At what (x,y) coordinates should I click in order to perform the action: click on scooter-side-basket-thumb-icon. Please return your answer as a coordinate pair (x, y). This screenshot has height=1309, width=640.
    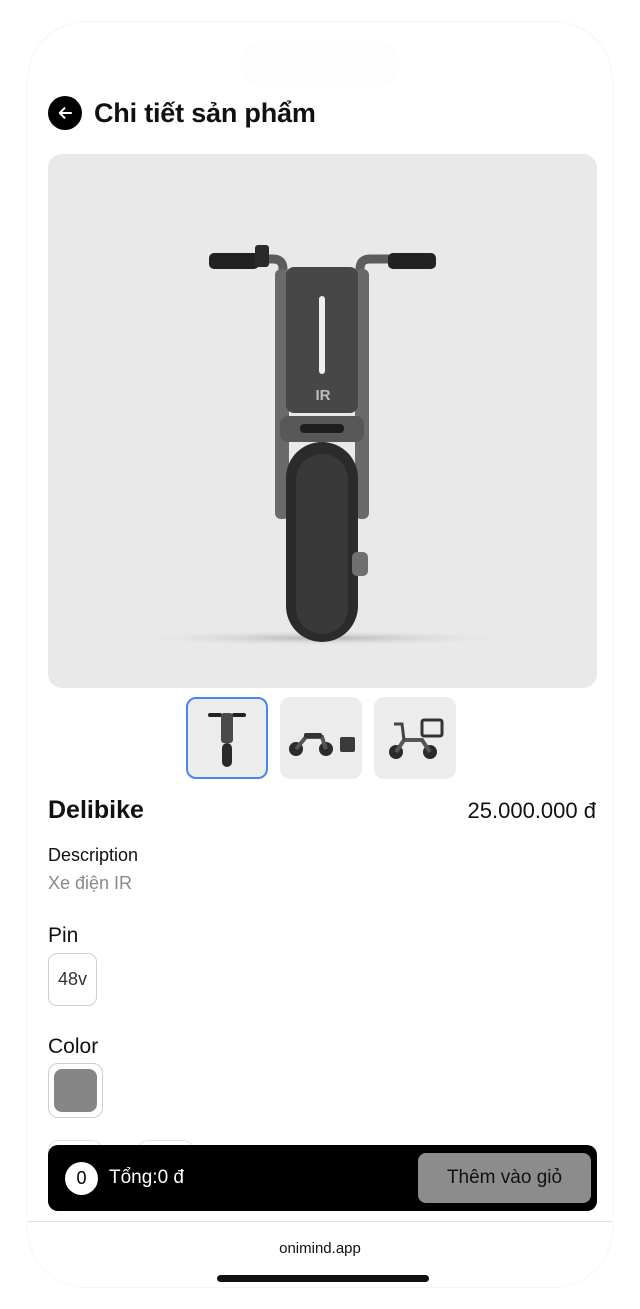
    Looking at the image, I should click on (416, 738).